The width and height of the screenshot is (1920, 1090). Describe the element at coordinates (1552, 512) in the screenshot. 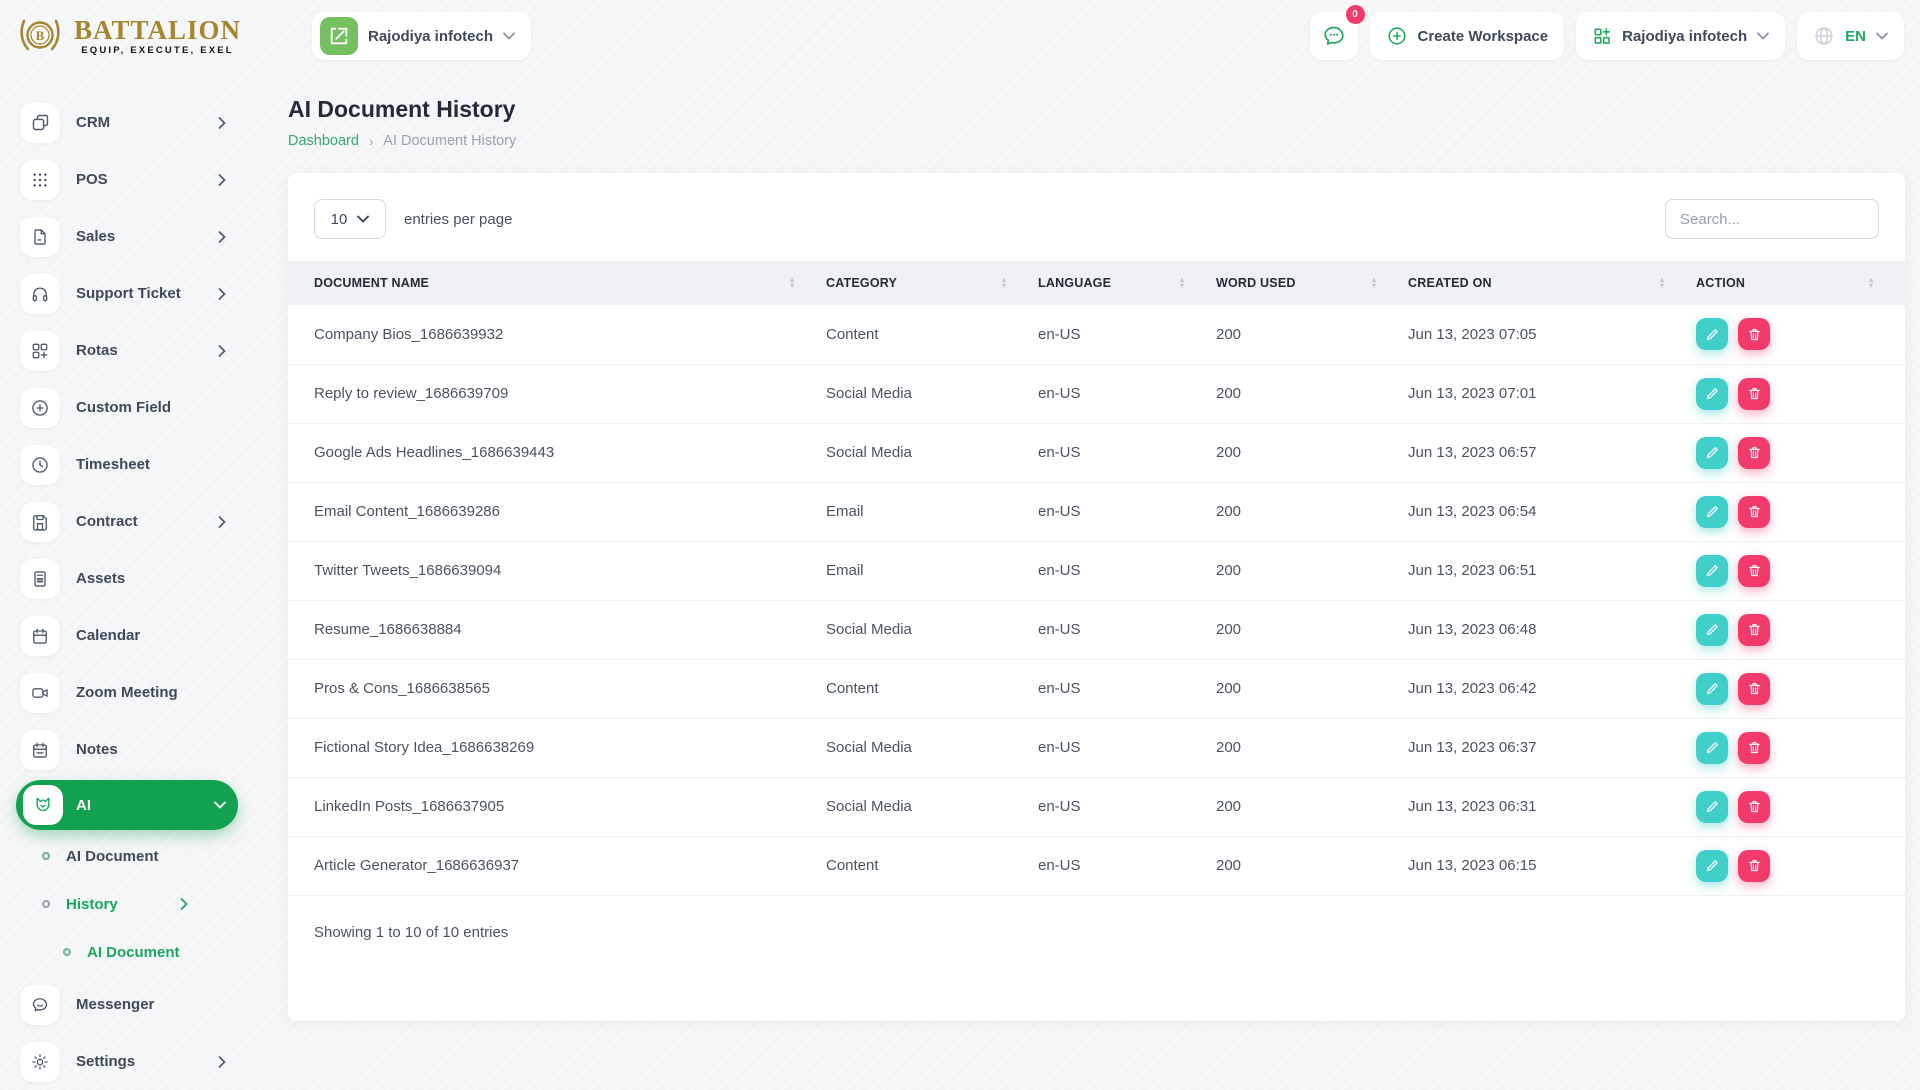

I see `cell-created-on: Jun 13, 2023 06:54` at that location.